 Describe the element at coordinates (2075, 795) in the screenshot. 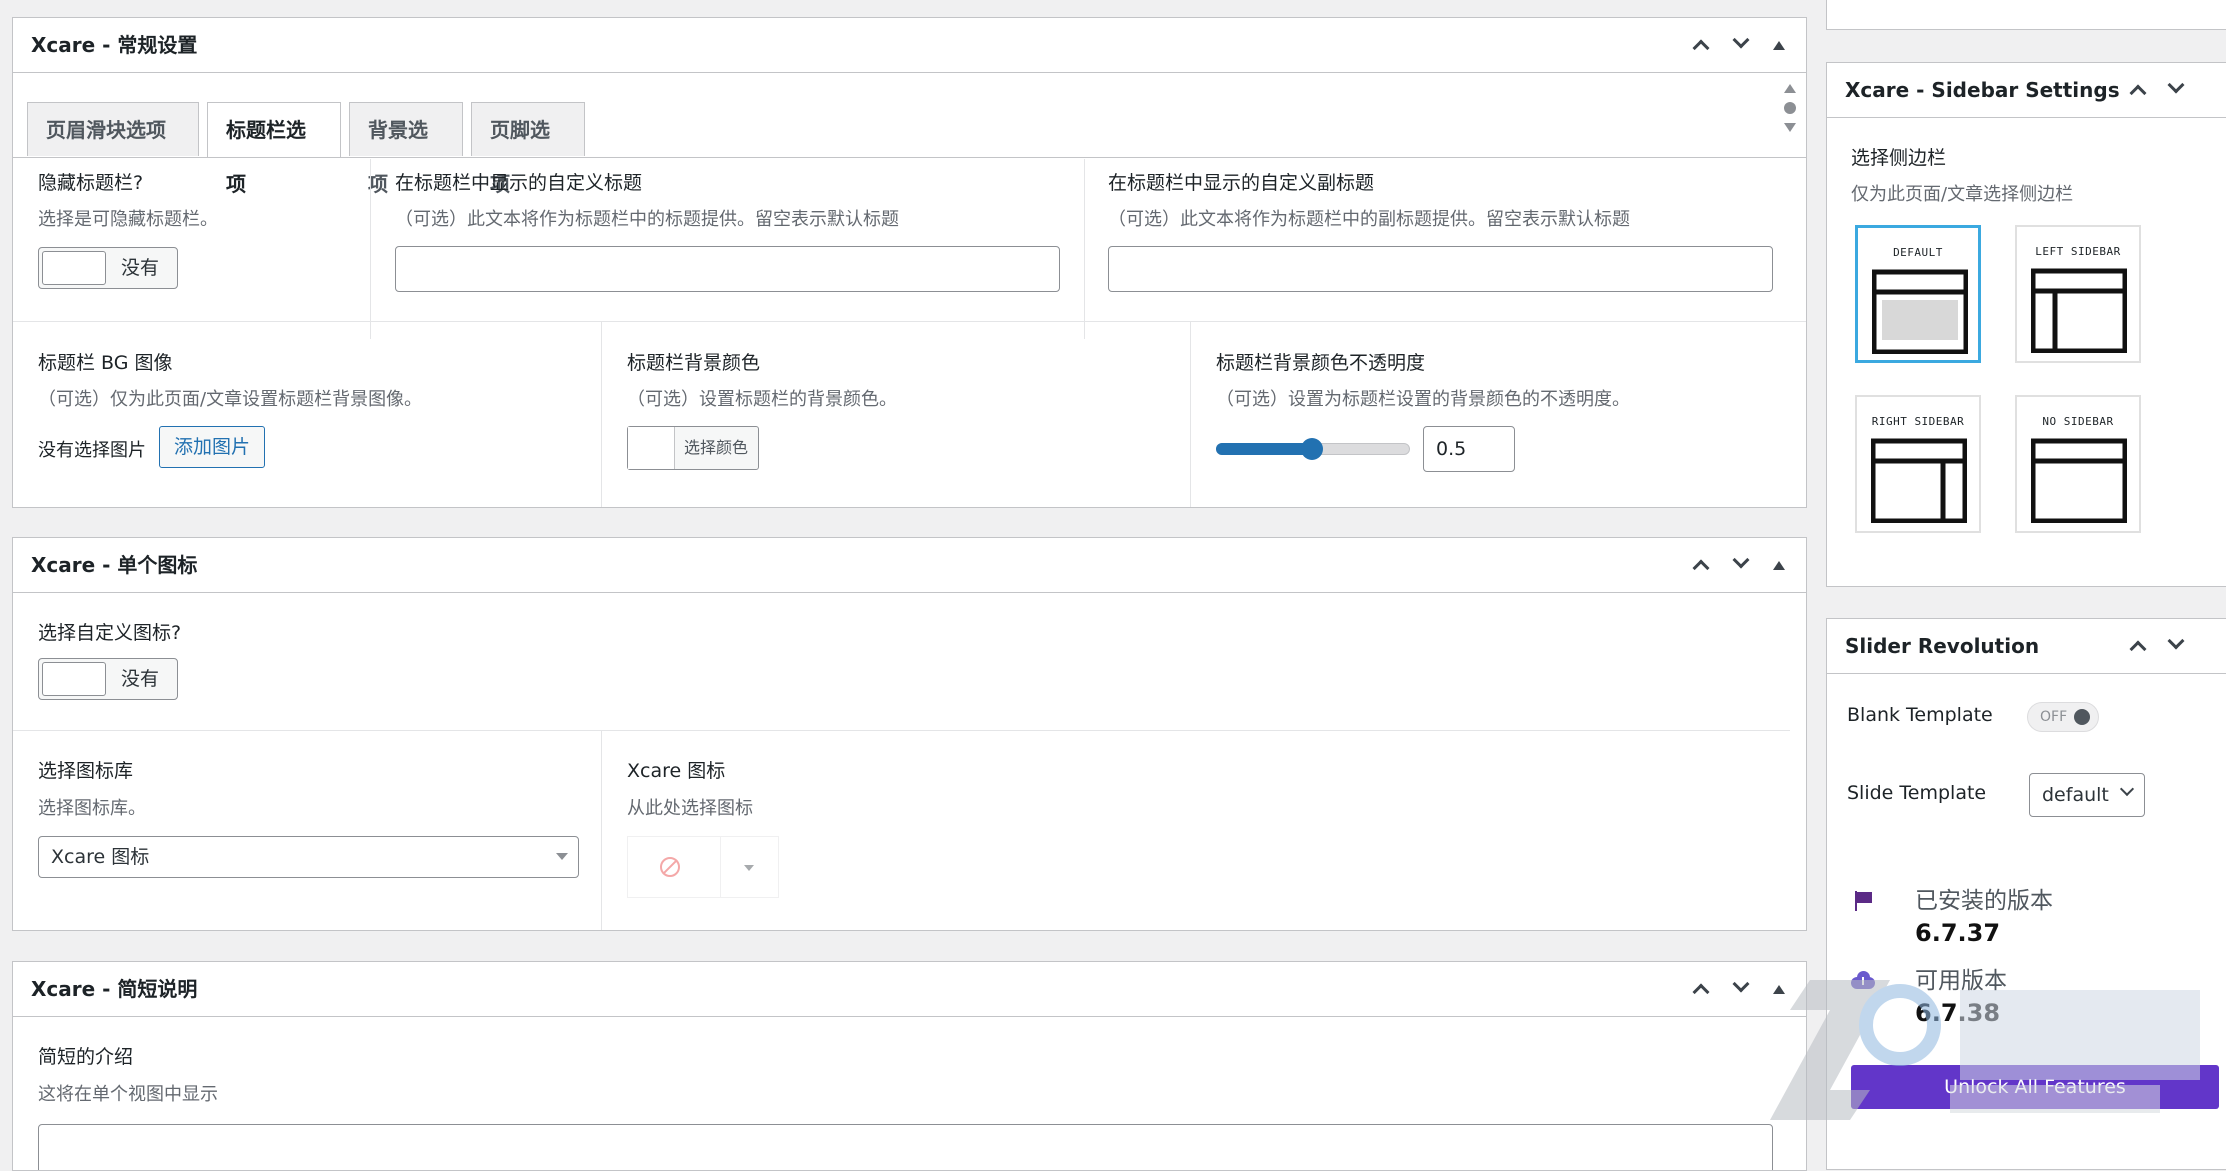

I see `slide-template-value: default` at that location.